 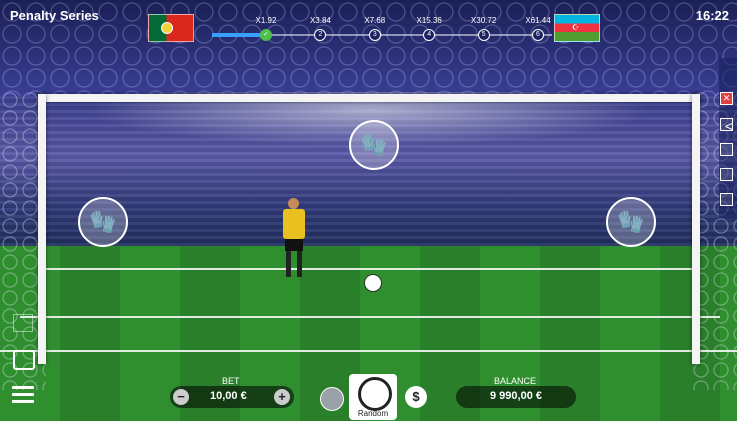 I want to click on target-center-glove-button: 🧤, so click(x=374, y=145).